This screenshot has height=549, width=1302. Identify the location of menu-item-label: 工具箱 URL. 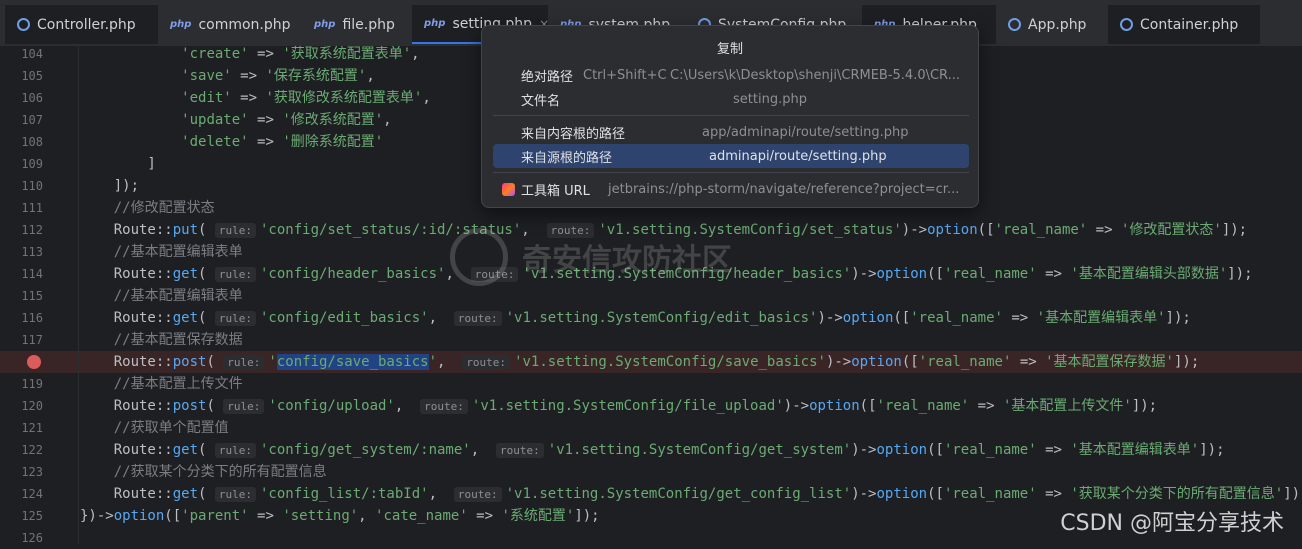
(555, 191).